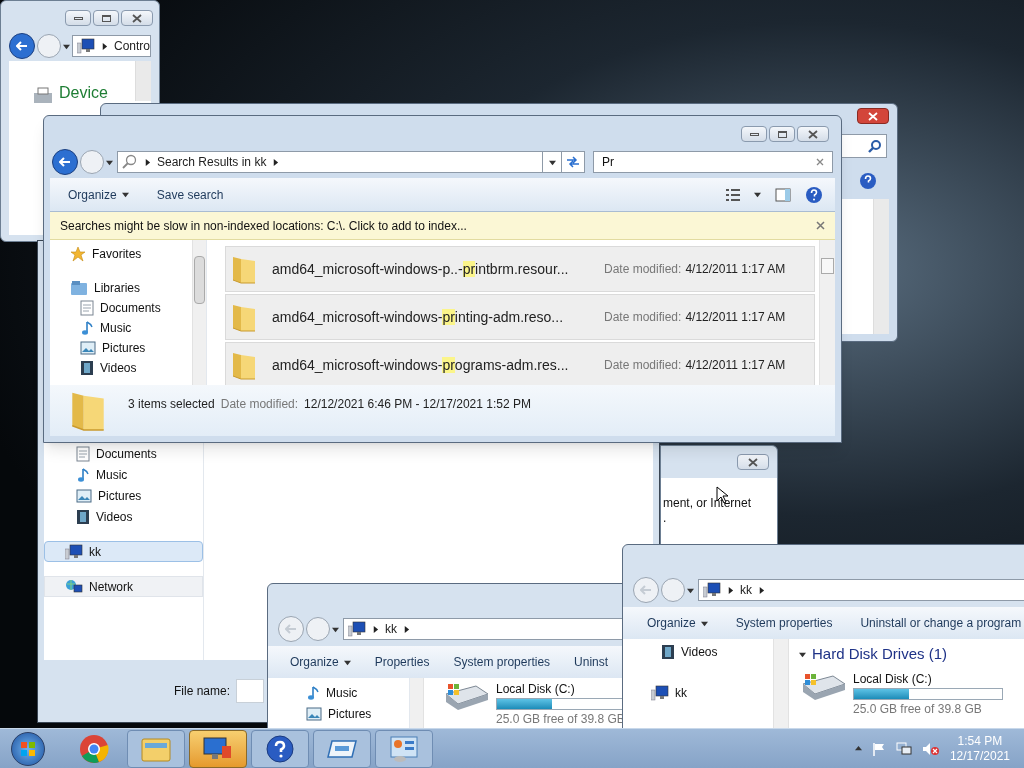  Describe the element at coordinates (802, 654) in the screenshot. I see `collapse-arrow-icon` at that location.